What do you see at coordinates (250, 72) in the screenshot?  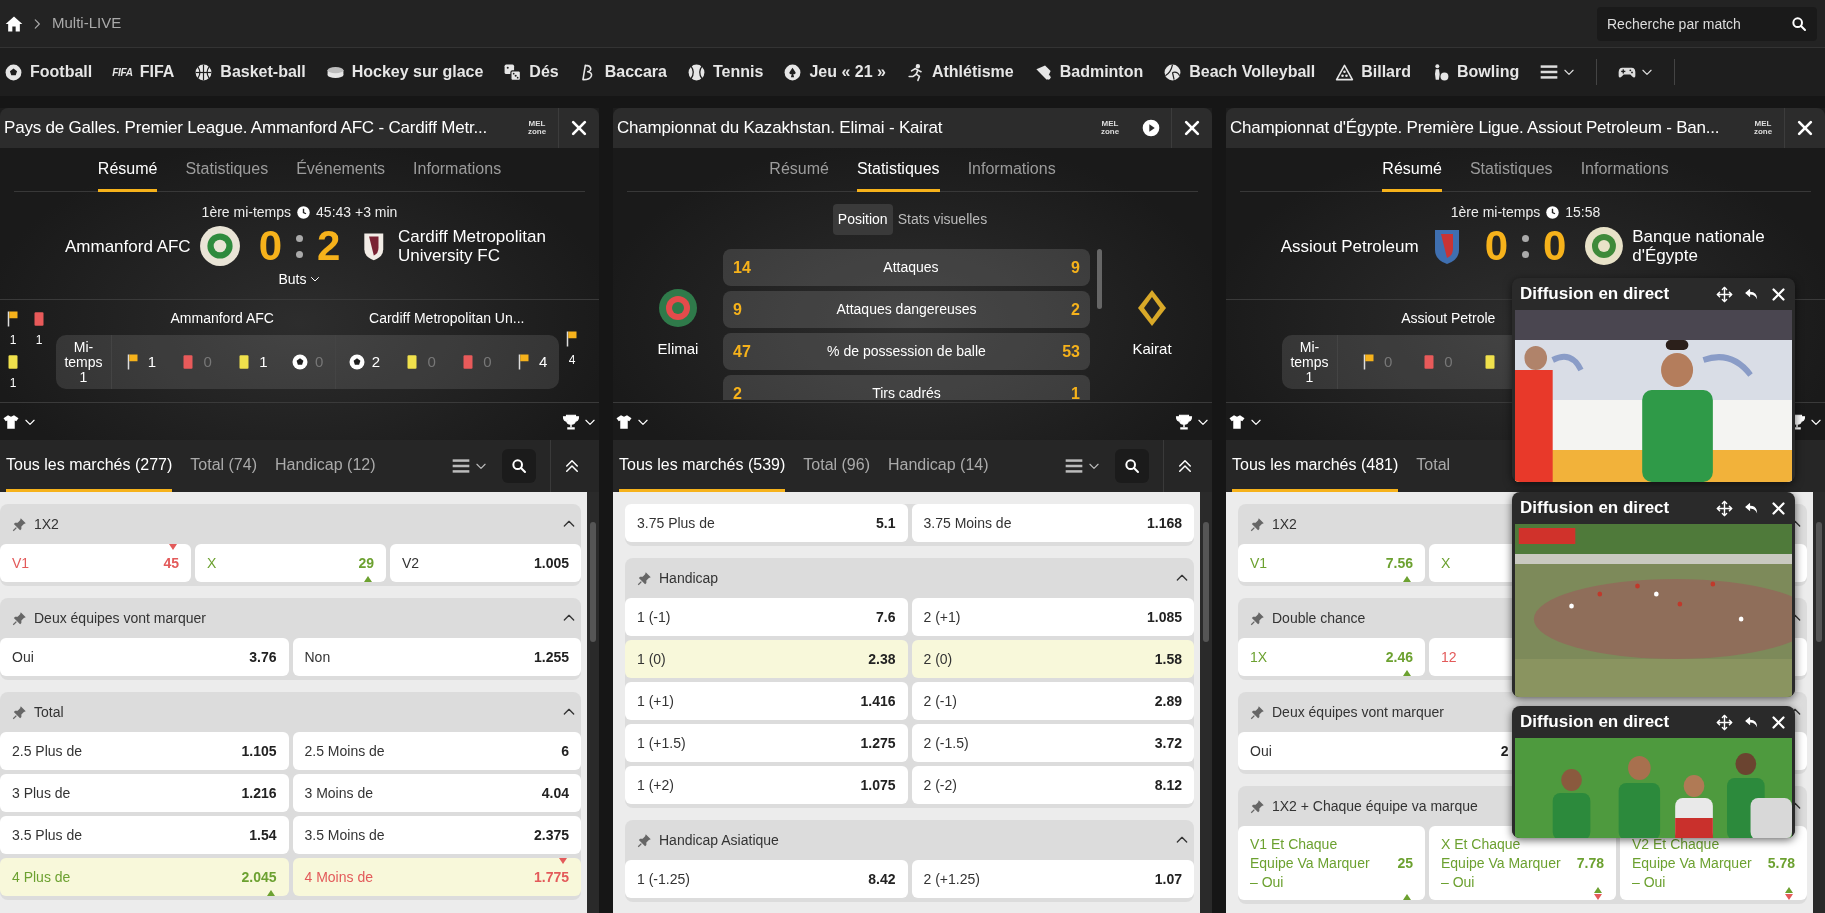 I see `sport-link: Basket-ball` at bounding box center [250, 72].